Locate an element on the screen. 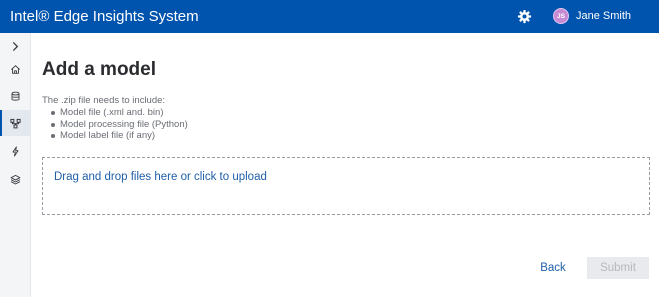 The width and height of the screenshot is (659, 297). user-menu: JS Jane Smith is located at coordinates (592, 16).